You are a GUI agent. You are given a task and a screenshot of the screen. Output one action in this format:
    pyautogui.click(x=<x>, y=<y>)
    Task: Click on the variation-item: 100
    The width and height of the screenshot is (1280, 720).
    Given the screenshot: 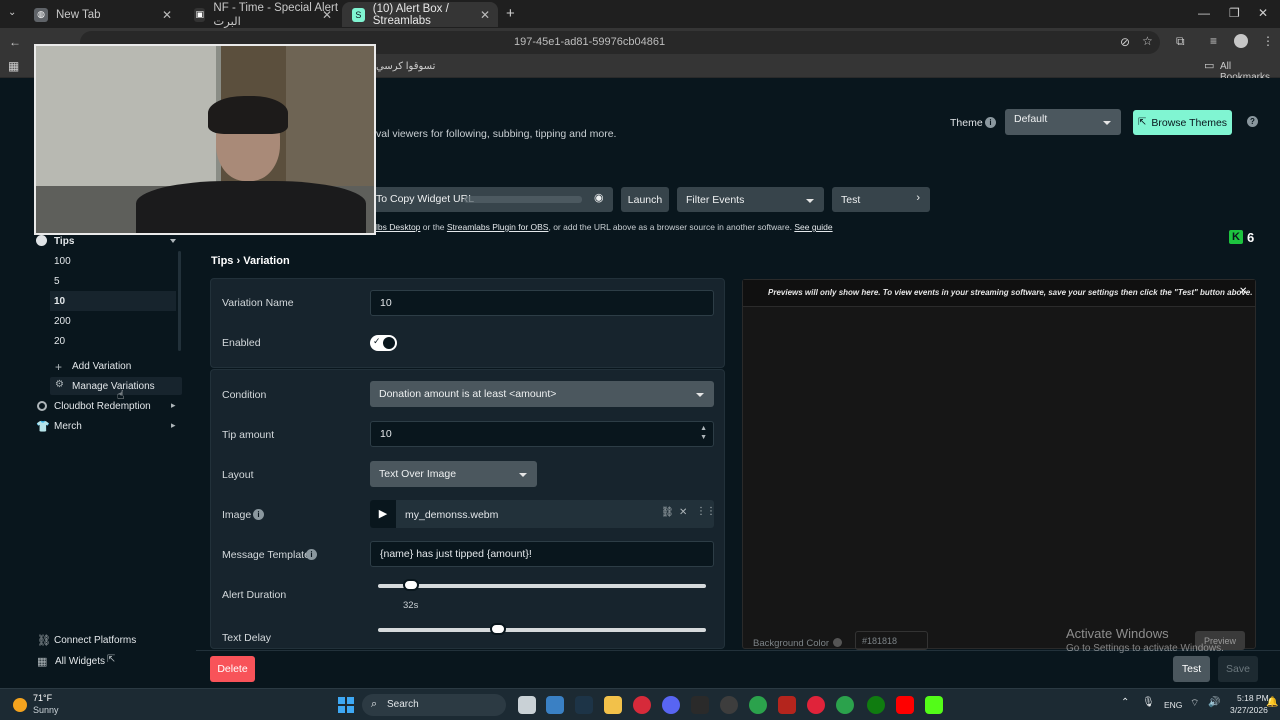 What is the action you would take?
    pyautogui.click(x=62, y=261)
    